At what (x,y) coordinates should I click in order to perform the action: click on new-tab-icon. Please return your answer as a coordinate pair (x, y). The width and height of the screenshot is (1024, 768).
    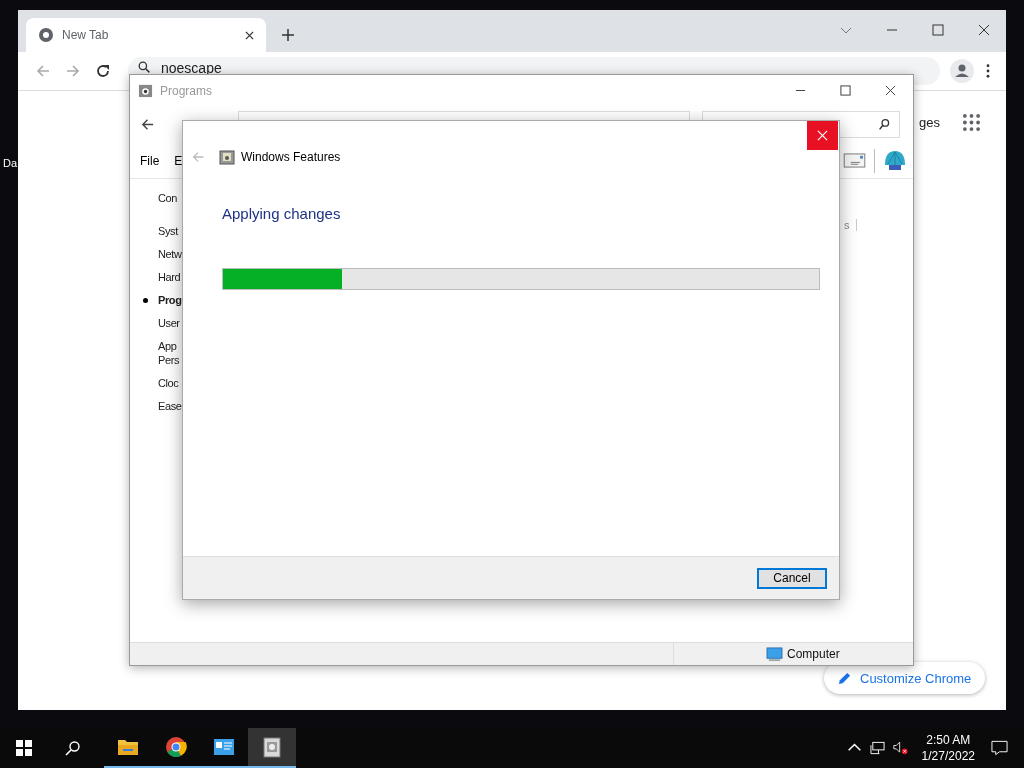
    Looking at the image, I should click on (288, 35).